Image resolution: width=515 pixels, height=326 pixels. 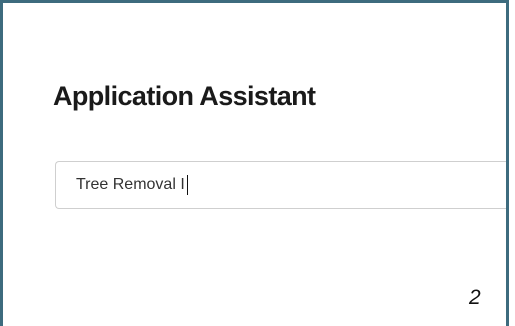 What do you see at coordinates (280, 185) in the screenshot?
I see `search-input: Tree Removal I` at bounding box center [280, 185].